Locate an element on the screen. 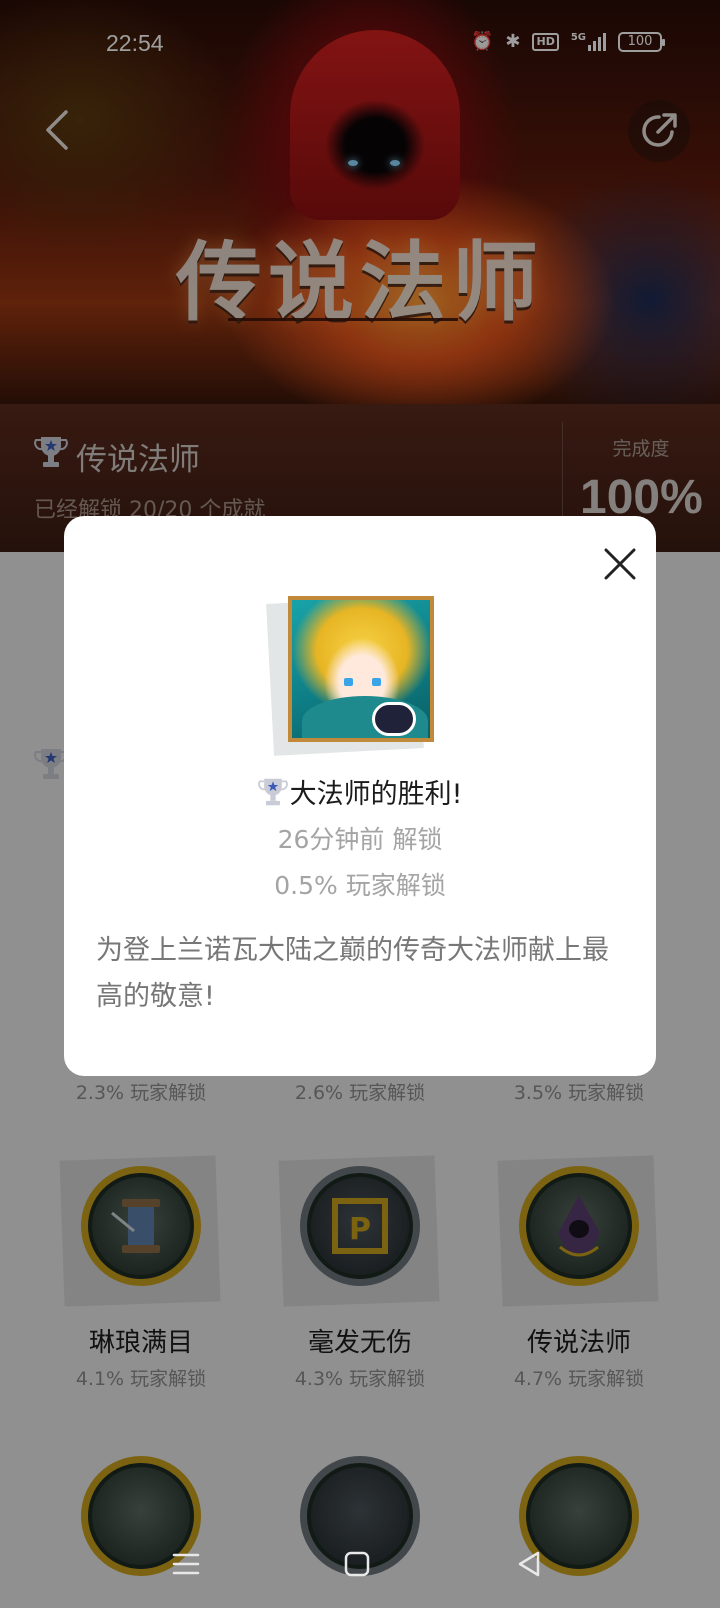 The height and width of the screenshot is (1608, 720). home-button is located at coordinates (357, 1564).